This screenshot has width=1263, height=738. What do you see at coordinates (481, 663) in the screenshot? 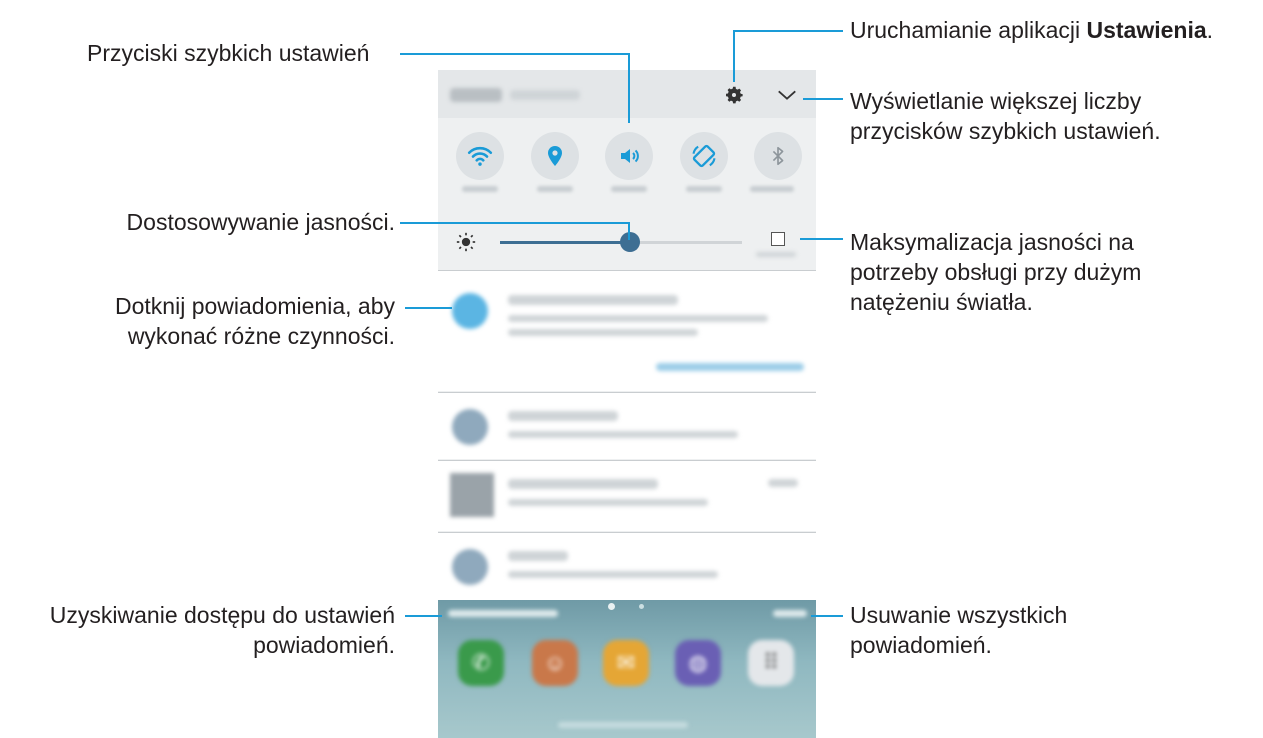
I see `phone-app-icon: ✆` at bounding box center [481, 663].